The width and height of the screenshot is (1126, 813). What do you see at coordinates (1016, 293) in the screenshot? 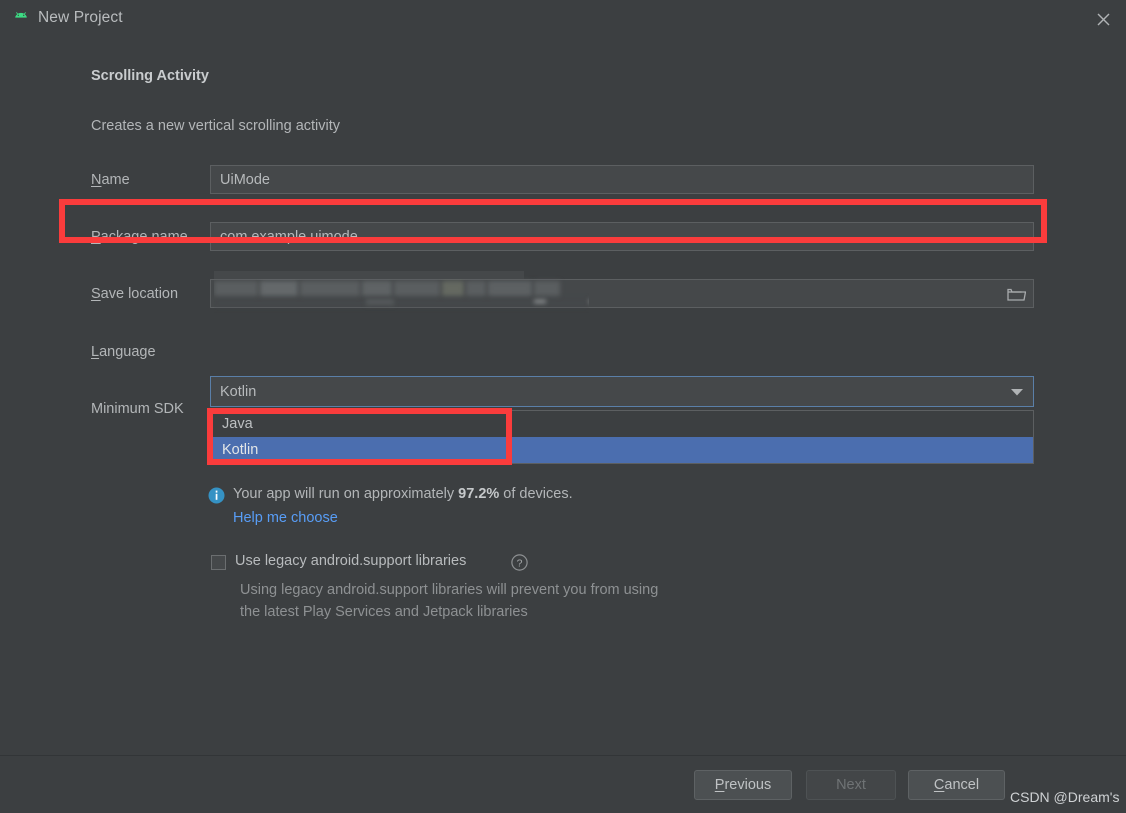
I see `folder-icon` at bounding box center [1016, 293].